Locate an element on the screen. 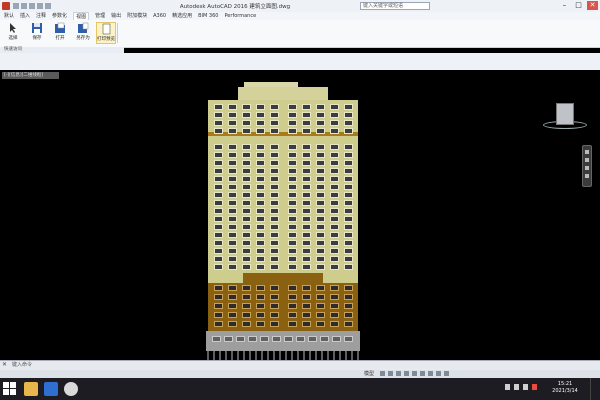  notification-icon is located at coordinates (534, 387).